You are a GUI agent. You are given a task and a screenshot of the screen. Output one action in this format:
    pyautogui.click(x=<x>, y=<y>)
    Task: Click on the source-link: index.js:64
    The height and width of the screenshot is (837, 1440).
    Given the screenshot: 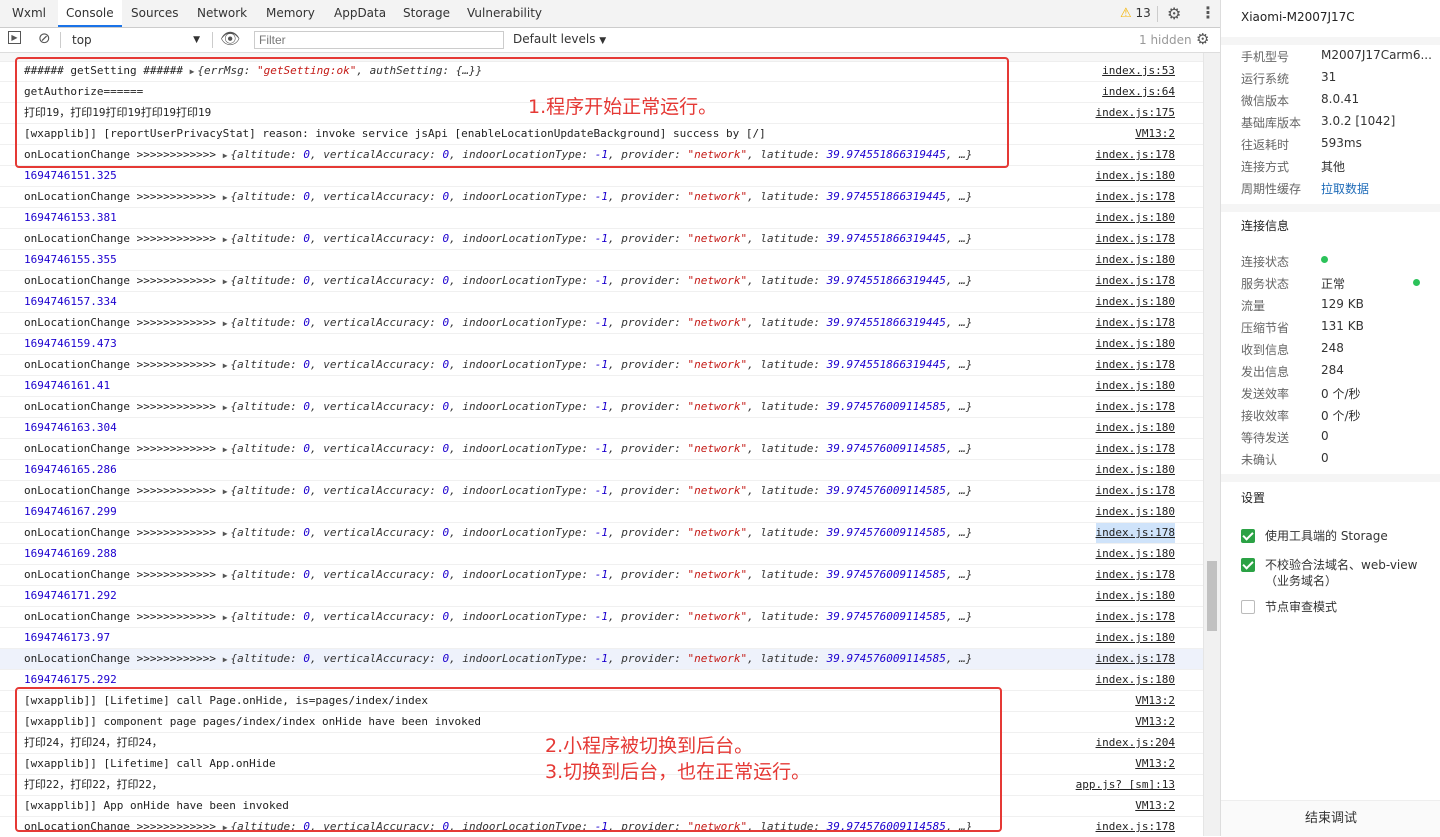 What is the action you would take?
    pyautogui.click(x=1138, y=92)
    